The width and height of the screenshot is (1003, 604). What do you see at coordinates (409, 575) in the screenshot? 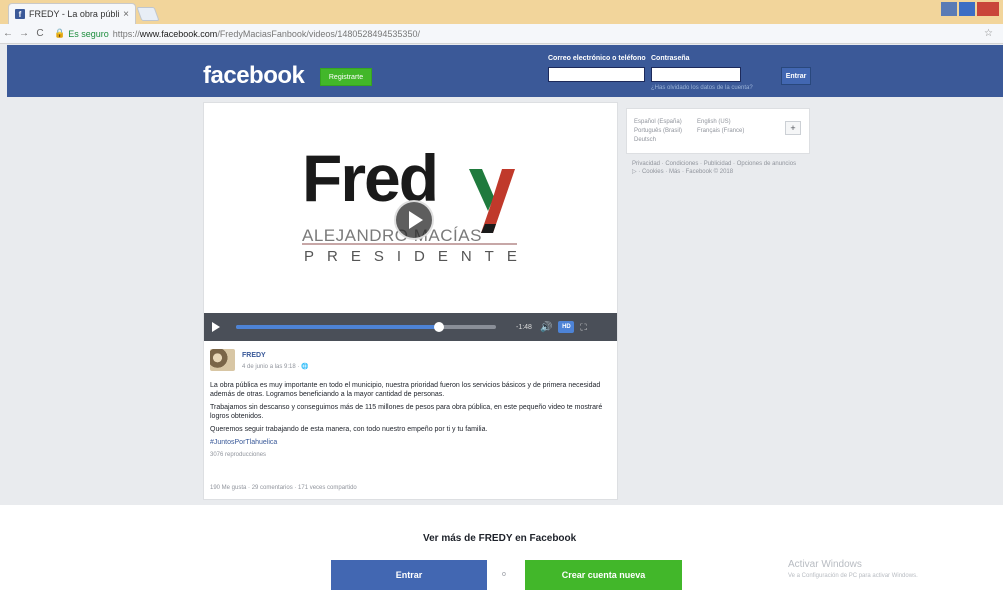
I see `bottom-login-button: Entrar` at bounding box center [409, 575].